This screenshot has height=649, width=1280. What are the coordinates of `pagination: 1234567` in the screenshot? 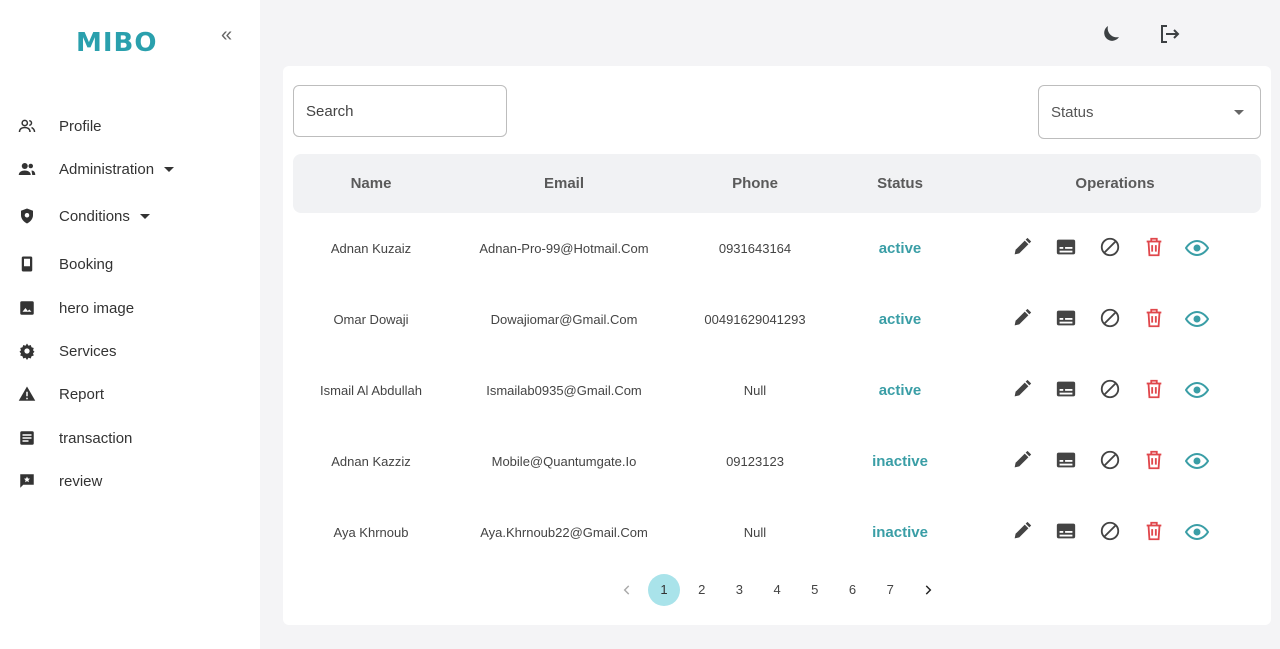 It's located at (777, 590).